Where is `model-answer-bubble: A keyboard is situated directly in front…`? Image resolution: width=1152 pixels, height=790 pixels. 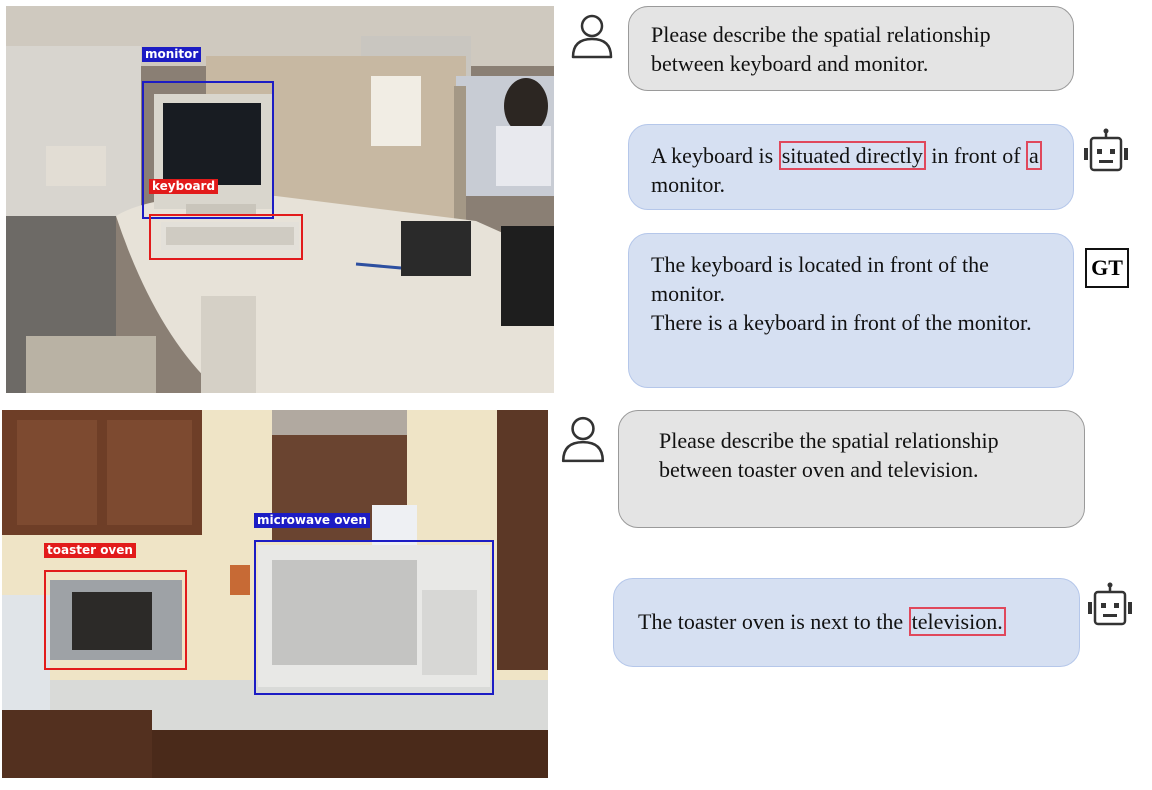 model-answer-bubble: A keyboard is situated directly in front… is located at coordinates (851, 167).